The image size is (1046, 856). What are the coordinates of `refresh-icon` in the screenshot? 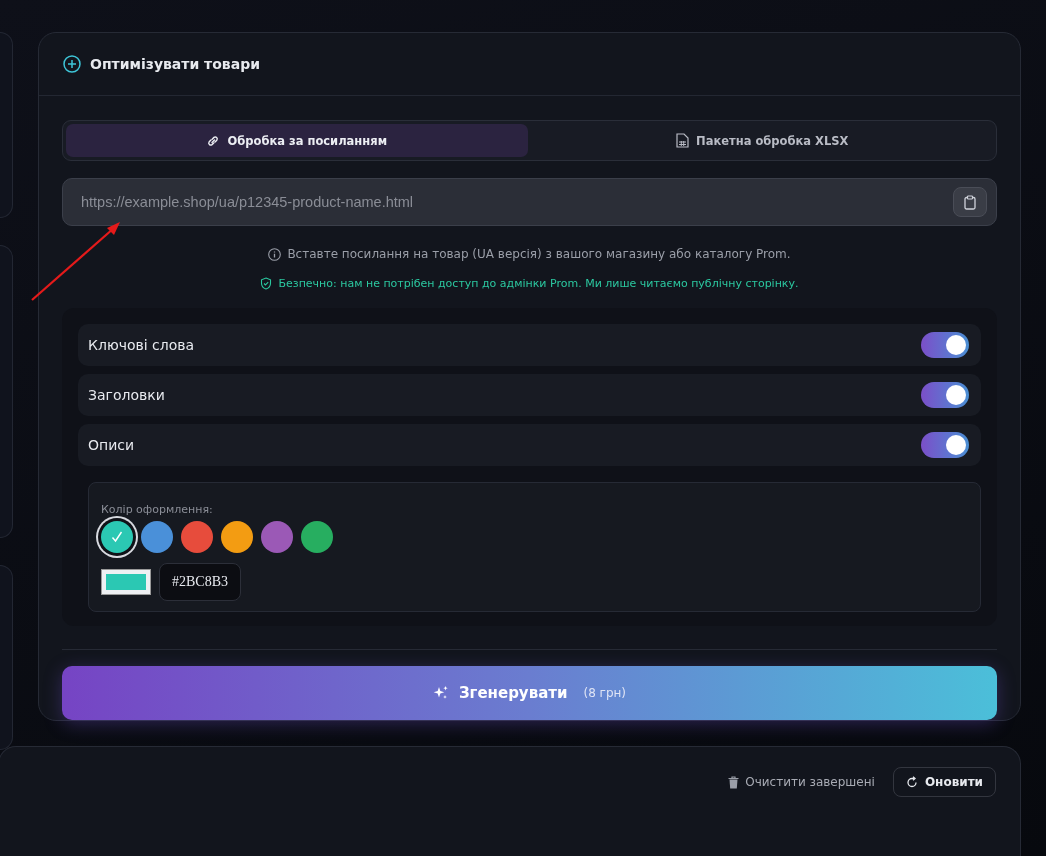 It's located at (911, 782).